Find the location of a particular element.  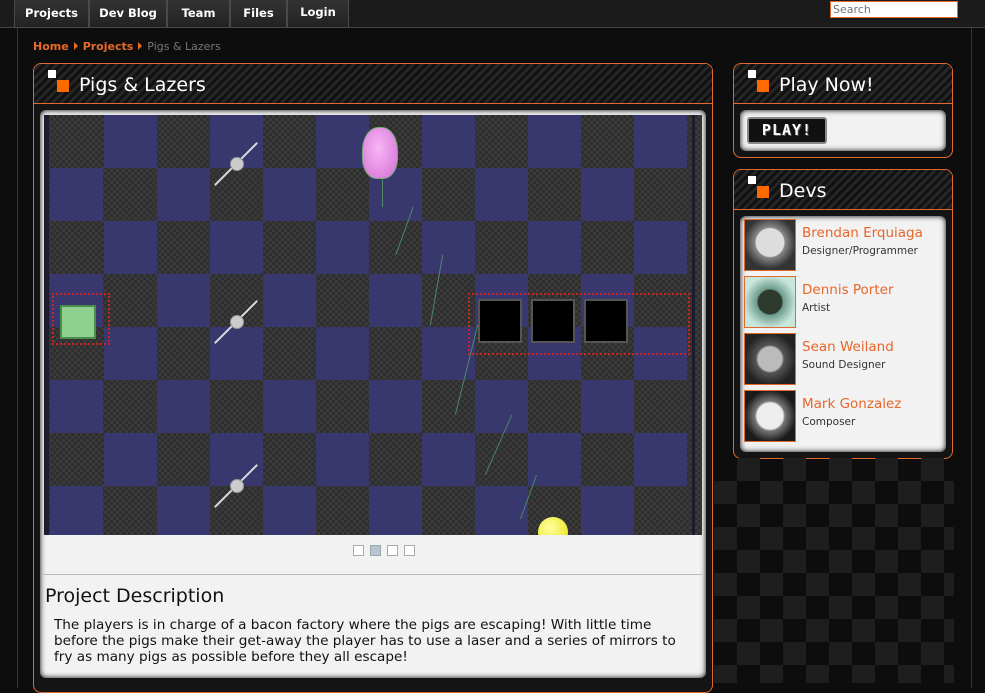

project-panel-header: Pigs & Lazers is located at coordinates (373, 84).